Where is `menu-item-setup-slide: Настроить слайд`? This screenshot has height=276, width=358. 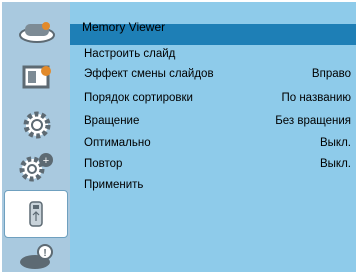 menu-item-setup-slide: Настроить слайд is located at coordinates (219, 57).